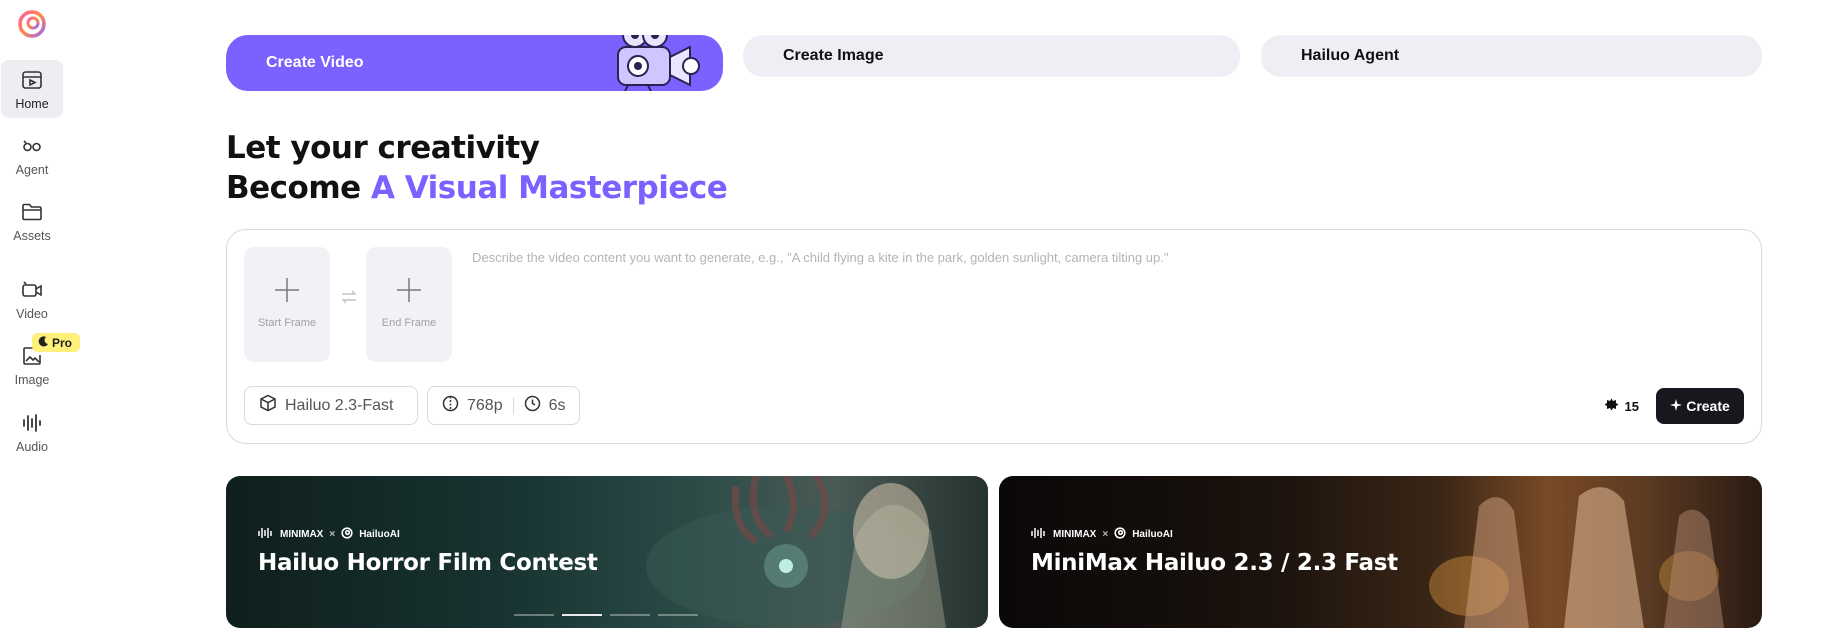 This screenshot has height=632, width=1831. Describe the element at coordinates (32, 24) in the screenshot. I see `app-logo-icon` at that location.